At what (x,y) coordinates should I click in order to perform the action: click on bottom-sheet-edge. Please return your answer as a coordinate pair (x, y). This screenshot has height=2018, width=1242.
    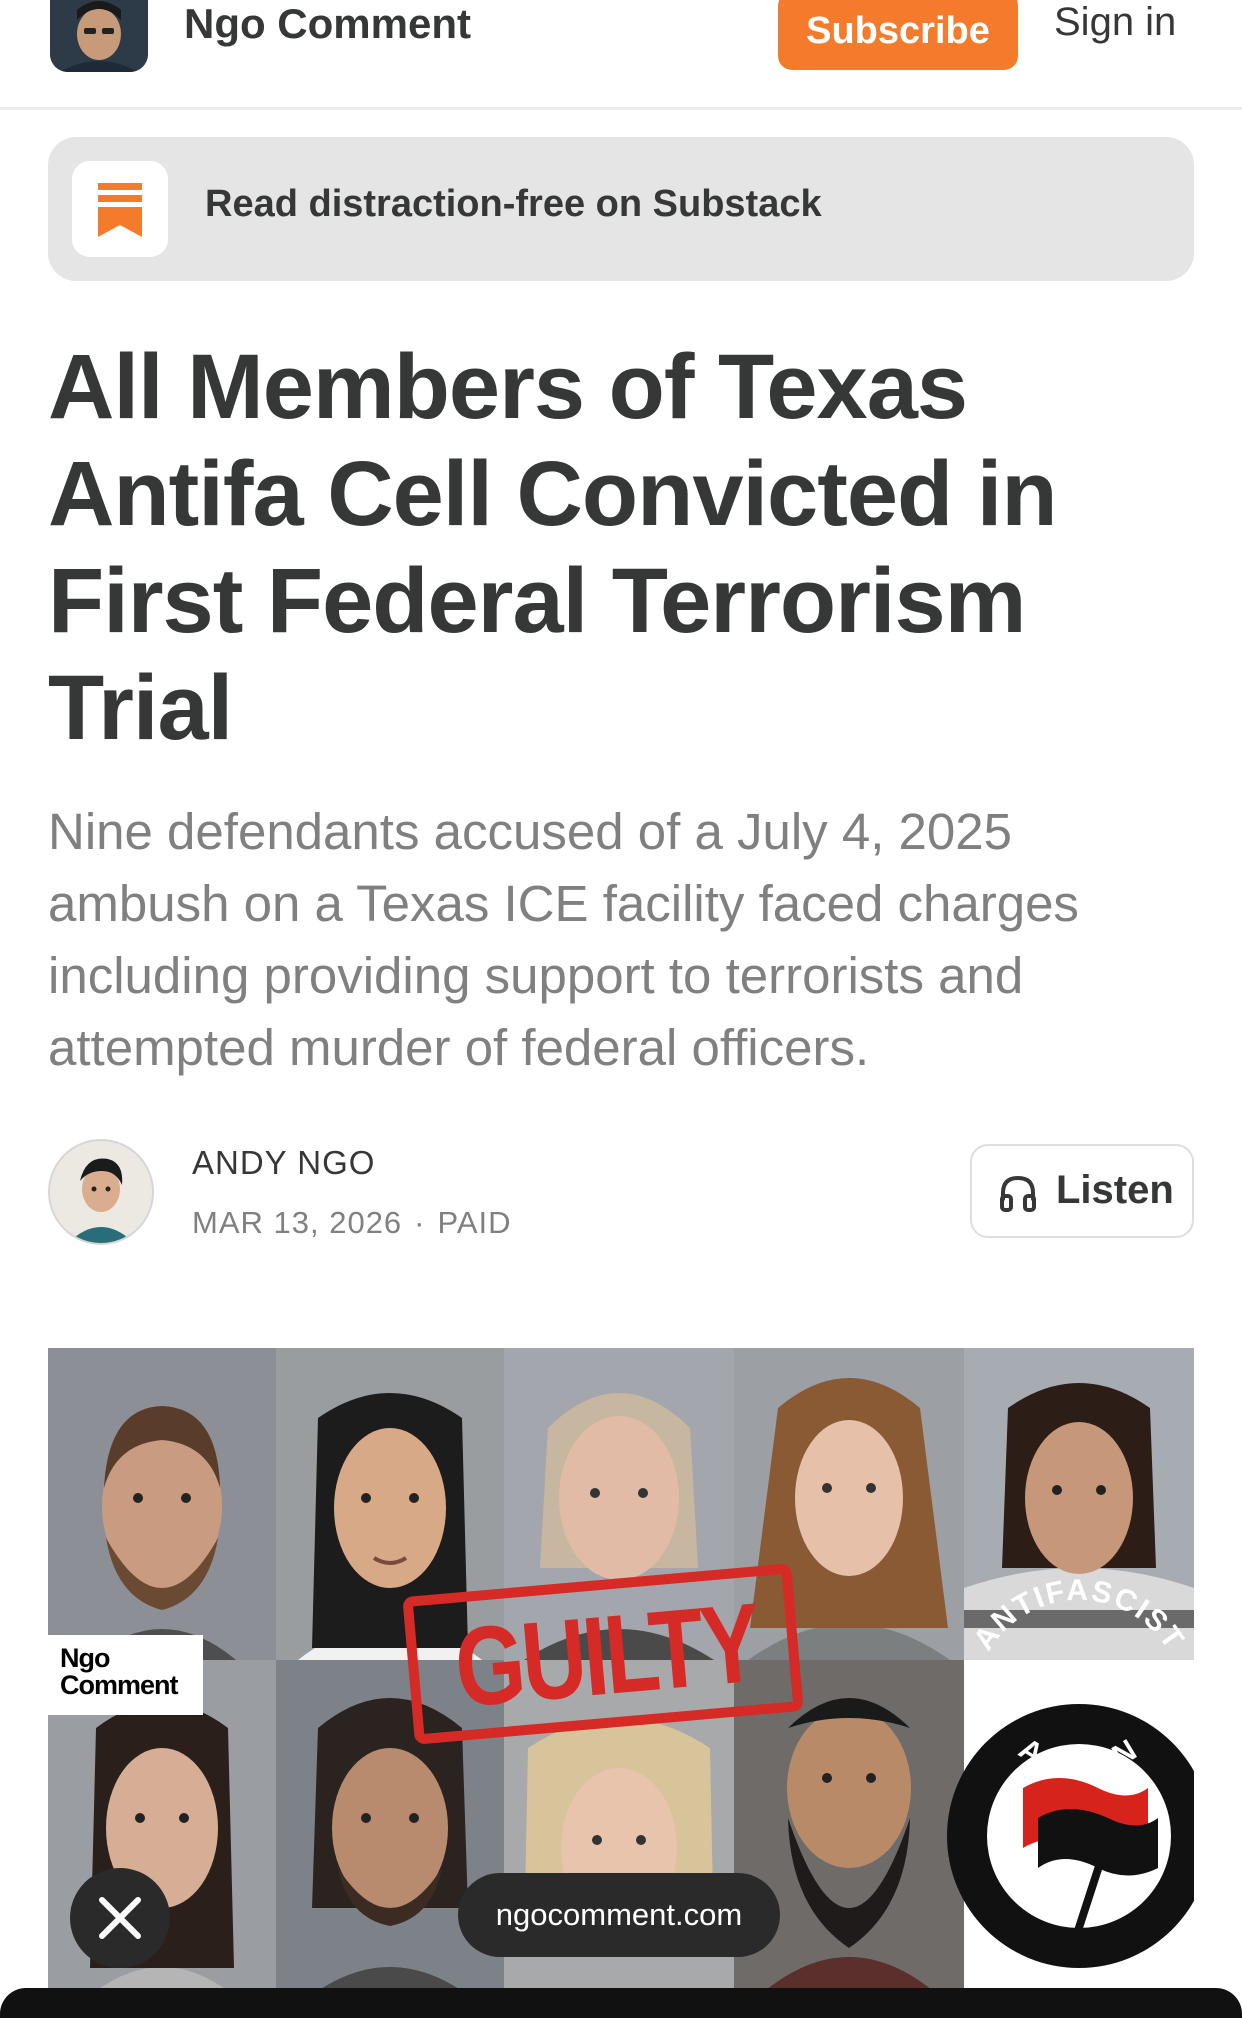
    Looking at the image, I should click on (621, 2003).